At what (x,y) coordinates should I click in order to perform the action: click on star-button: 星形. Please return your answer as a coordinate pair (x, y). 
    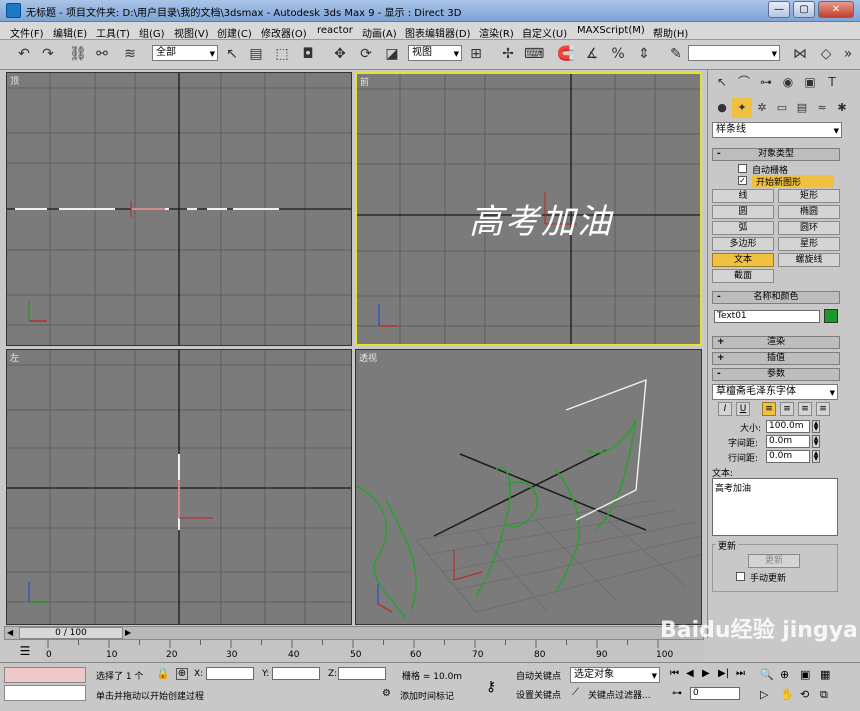
    Looking at the image, I should click on (809, 244).